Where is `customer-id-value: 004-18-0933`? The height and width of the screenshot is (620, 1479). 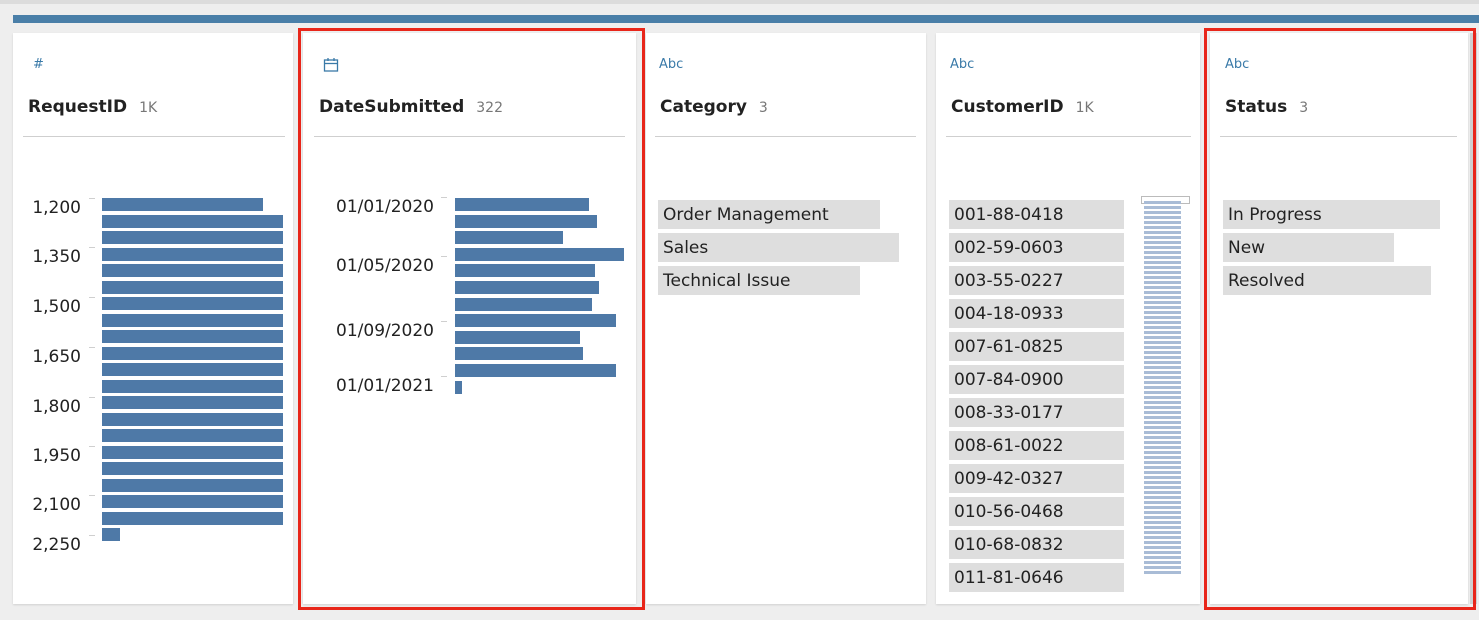 customer-id-value: 004-18-0933 is located at coordinates (1036, 313).